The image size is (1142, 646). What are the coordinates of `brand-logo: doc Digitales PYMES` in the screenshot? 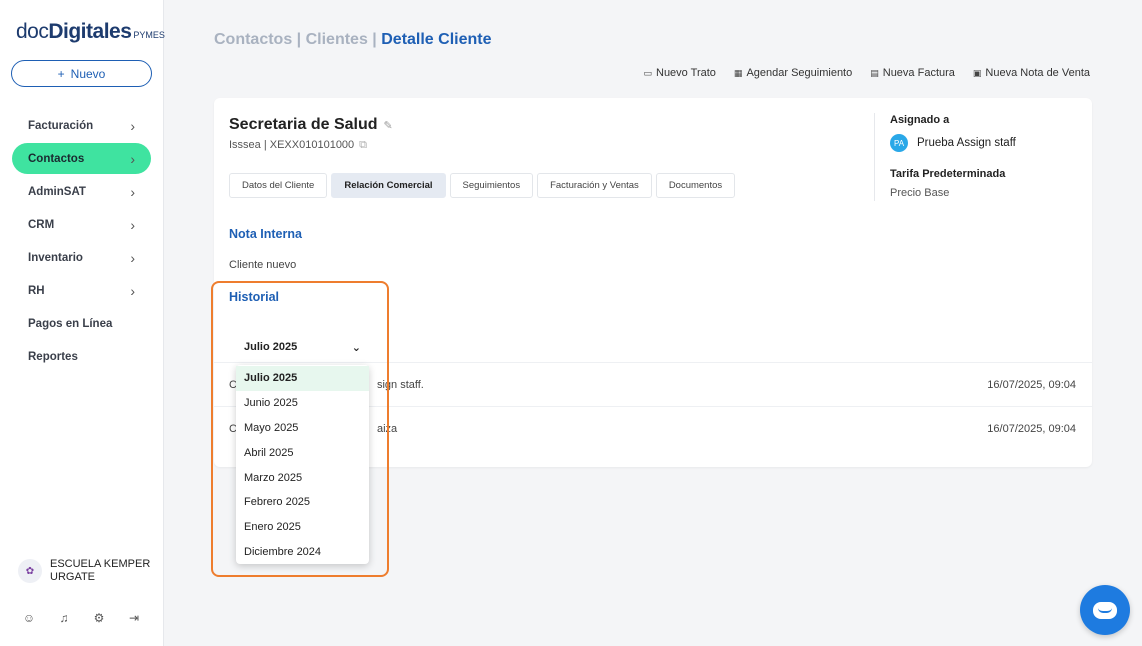 It's located at (90, 32).